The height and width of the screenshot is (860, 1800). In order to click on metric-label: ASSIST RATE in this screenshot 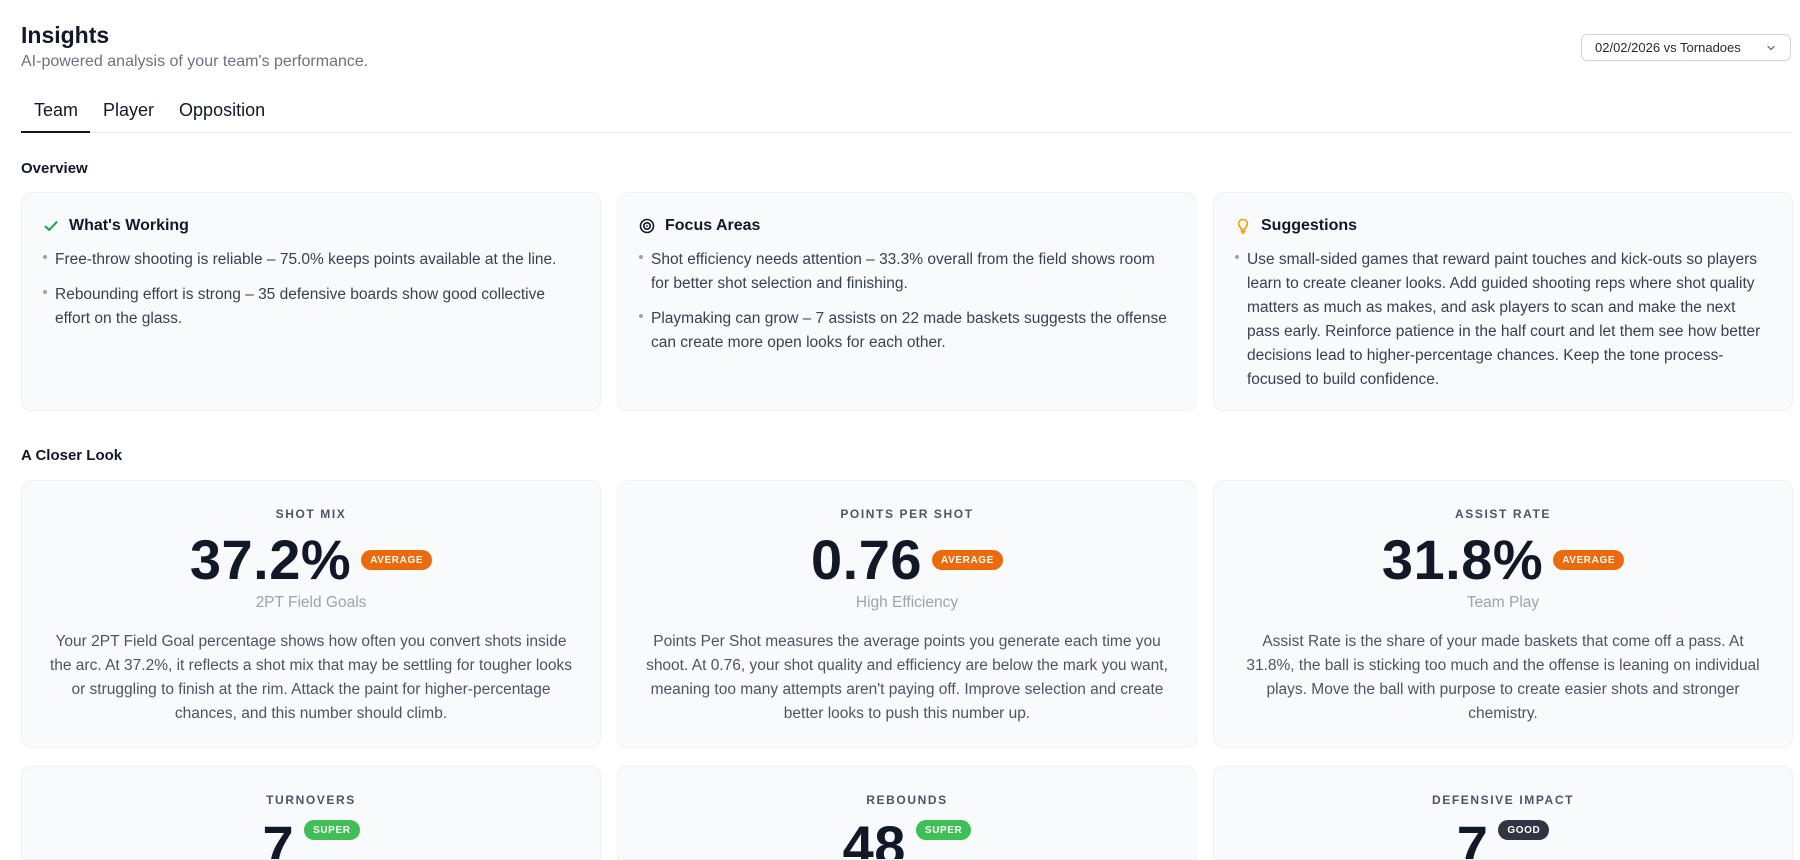, I will do `click(1503, 514)`.